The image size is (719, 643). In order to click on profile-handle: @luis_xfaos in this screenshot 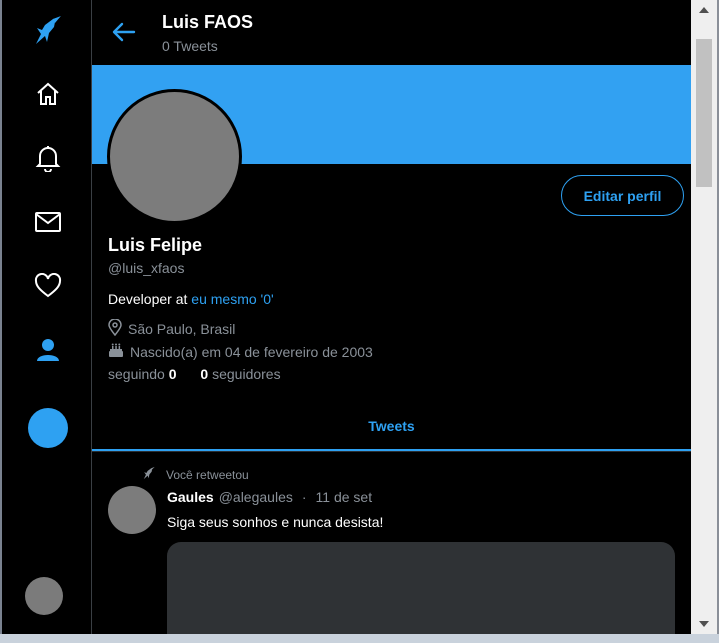, I will do `click(146, 268)`.